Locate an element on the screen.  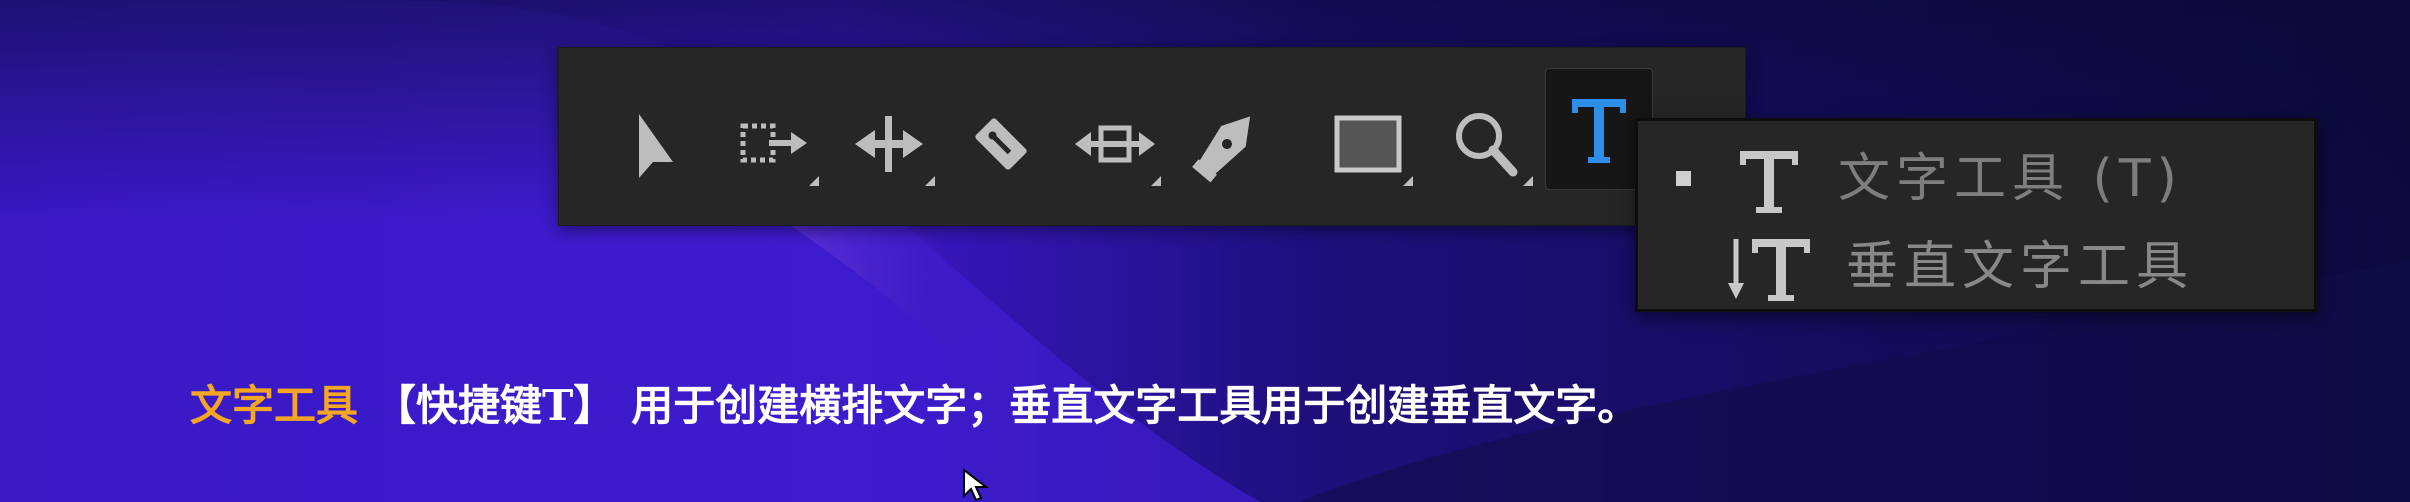
ripple-edit-tool-button is located at coordinates (891, 138).